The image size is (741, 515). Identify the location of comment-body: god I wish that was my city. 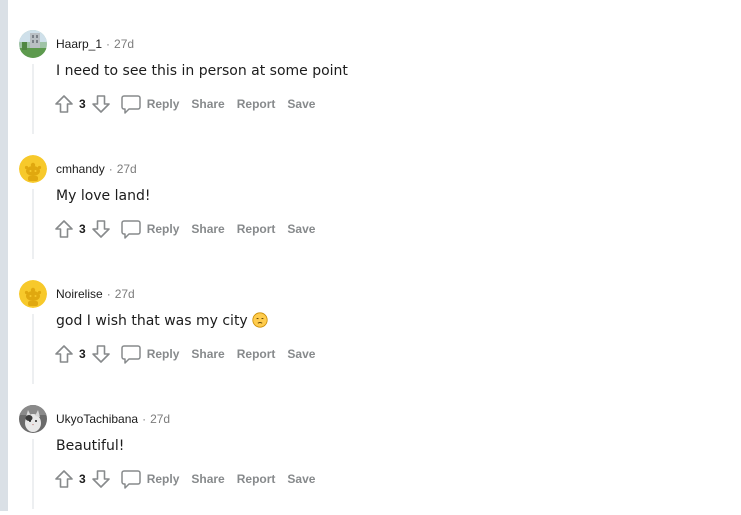
(162, 321).